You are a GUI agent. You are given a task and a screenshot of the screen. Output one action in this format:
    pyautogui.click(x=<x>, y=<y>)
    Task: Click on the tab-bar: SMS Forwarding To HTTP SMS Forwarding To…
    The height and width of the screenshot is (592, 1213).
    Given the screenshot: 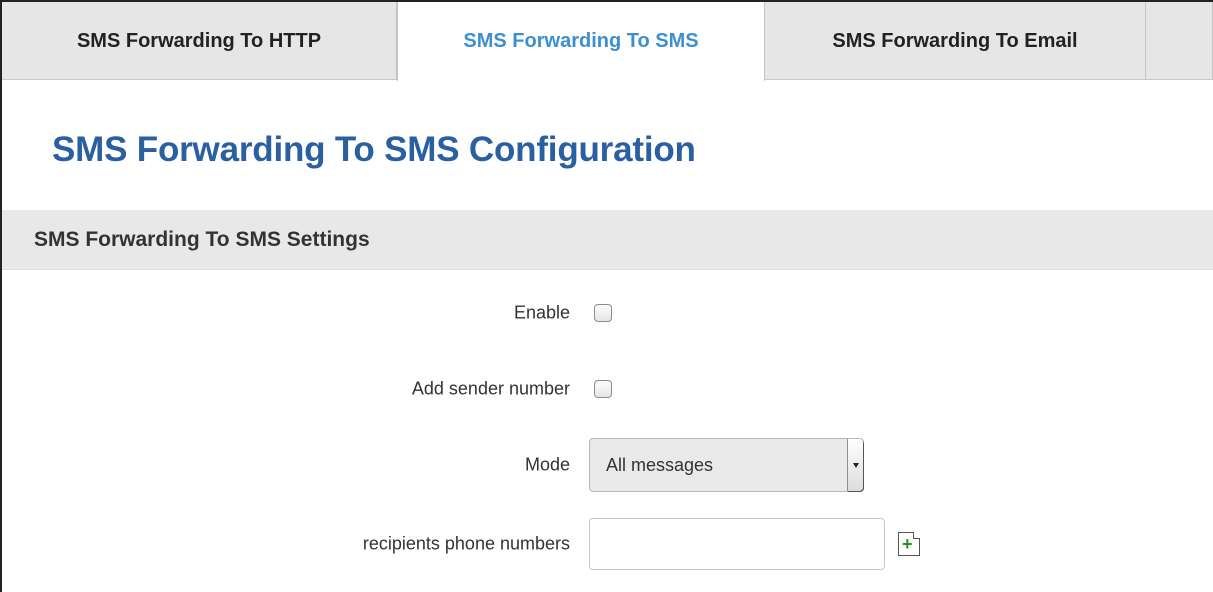 What is the action you would take?
    pyautogui.click(x=607, y=41)
    